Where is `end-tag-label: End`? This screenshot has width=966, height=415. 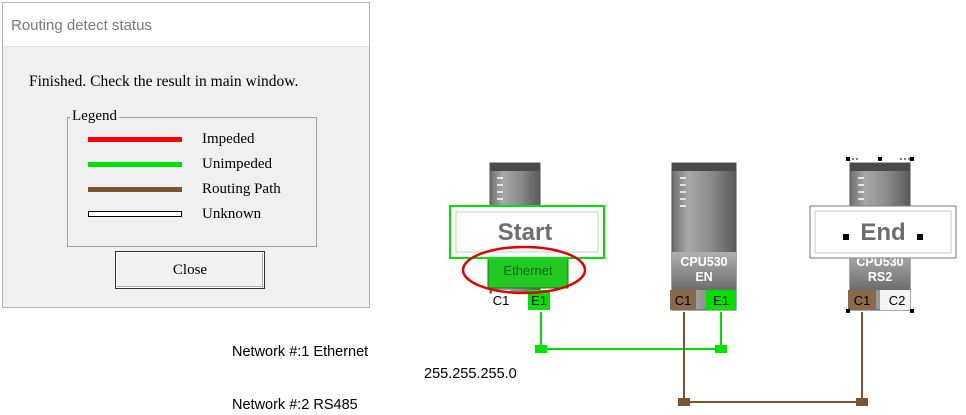 end-tag-label: End is located at coordinates (882, 232).